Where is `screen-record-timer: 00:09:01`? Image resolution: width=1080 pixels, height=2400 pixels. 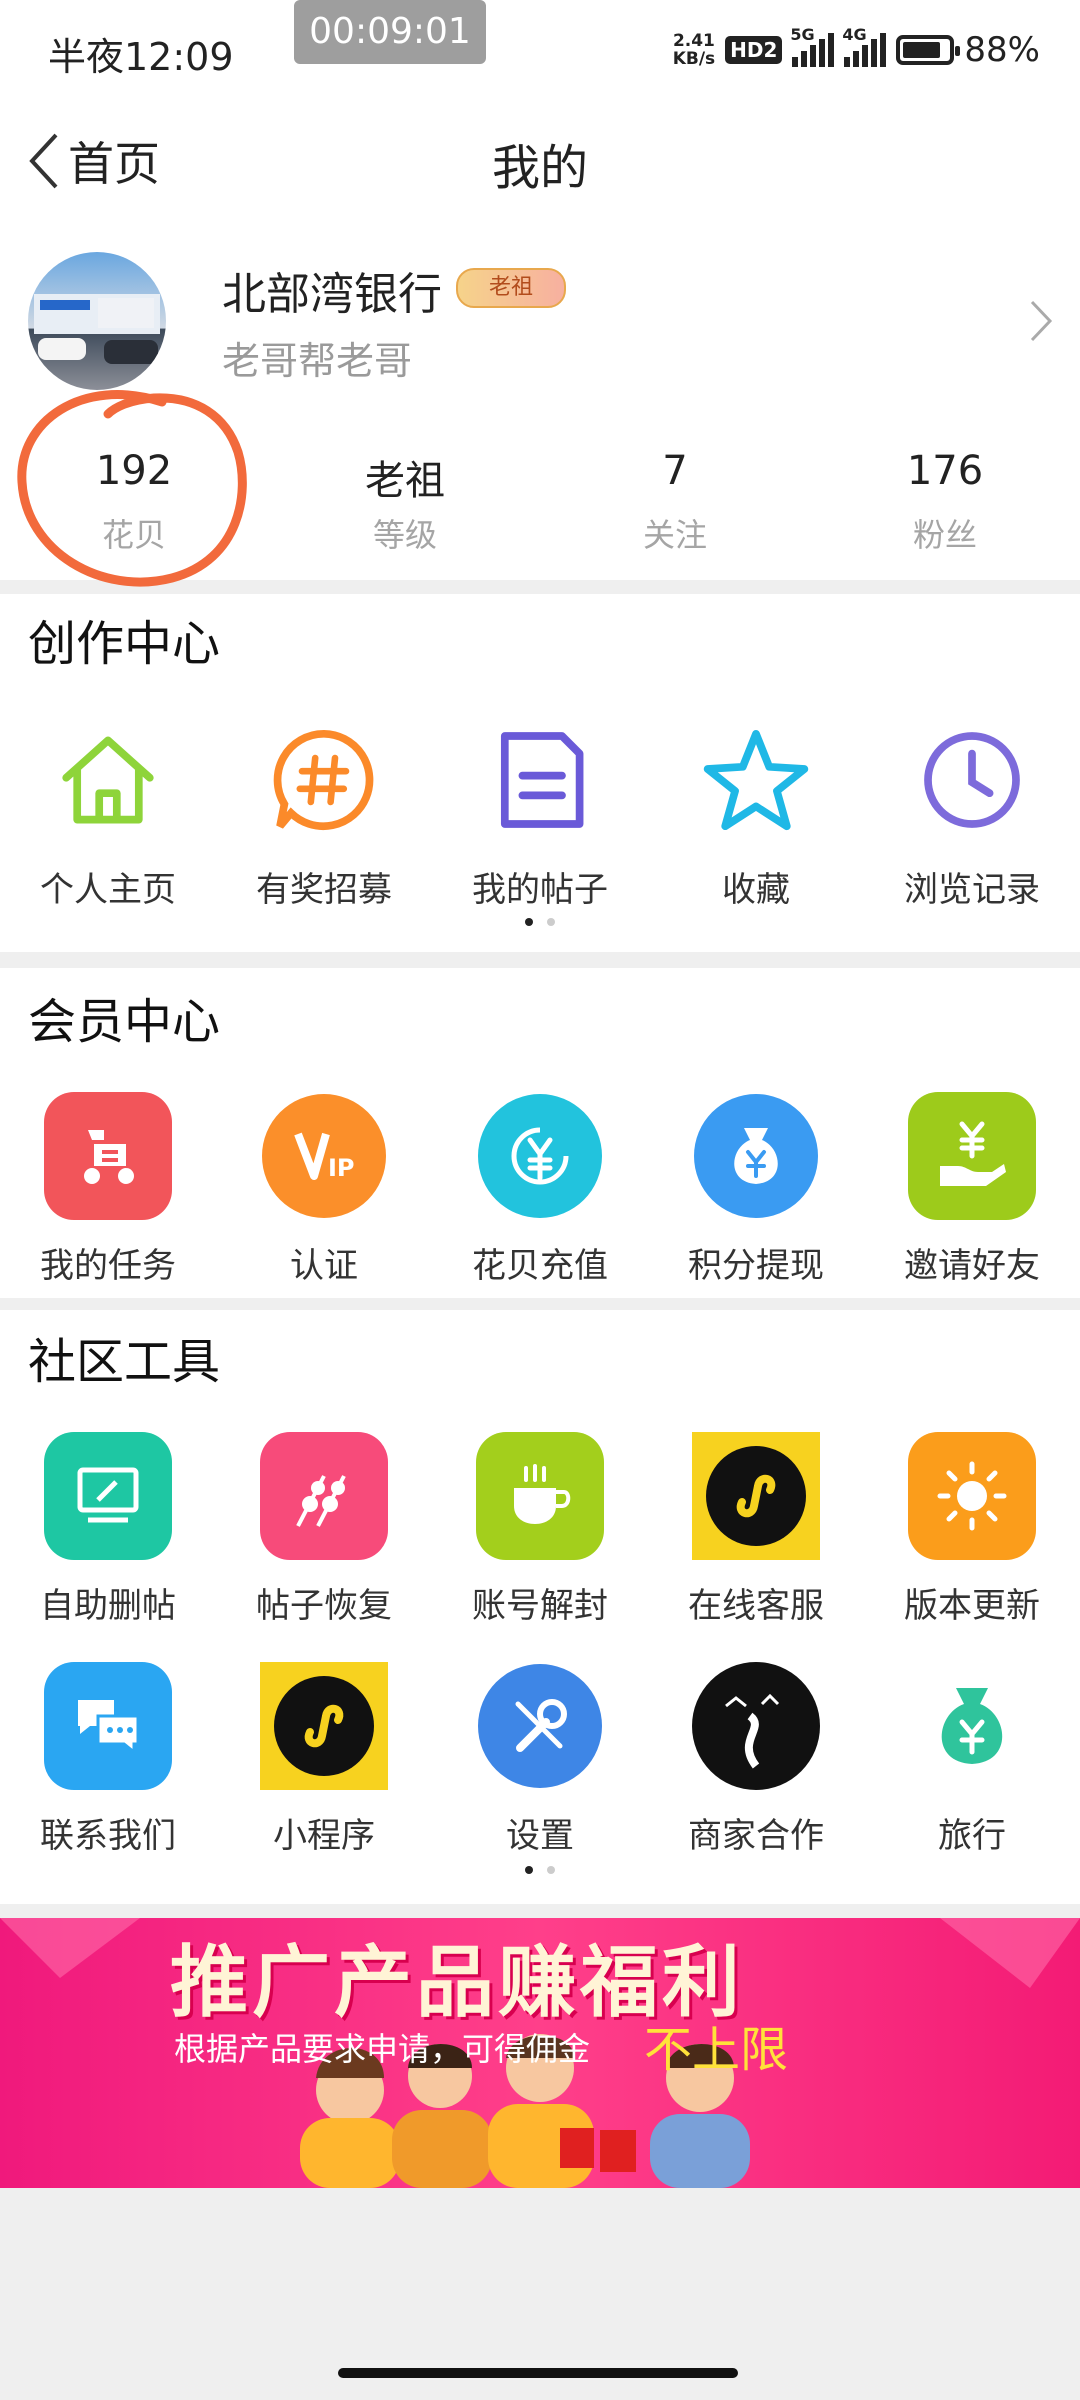 screen-record-timer: 00:09:01 is located at coordinates (390, 32).